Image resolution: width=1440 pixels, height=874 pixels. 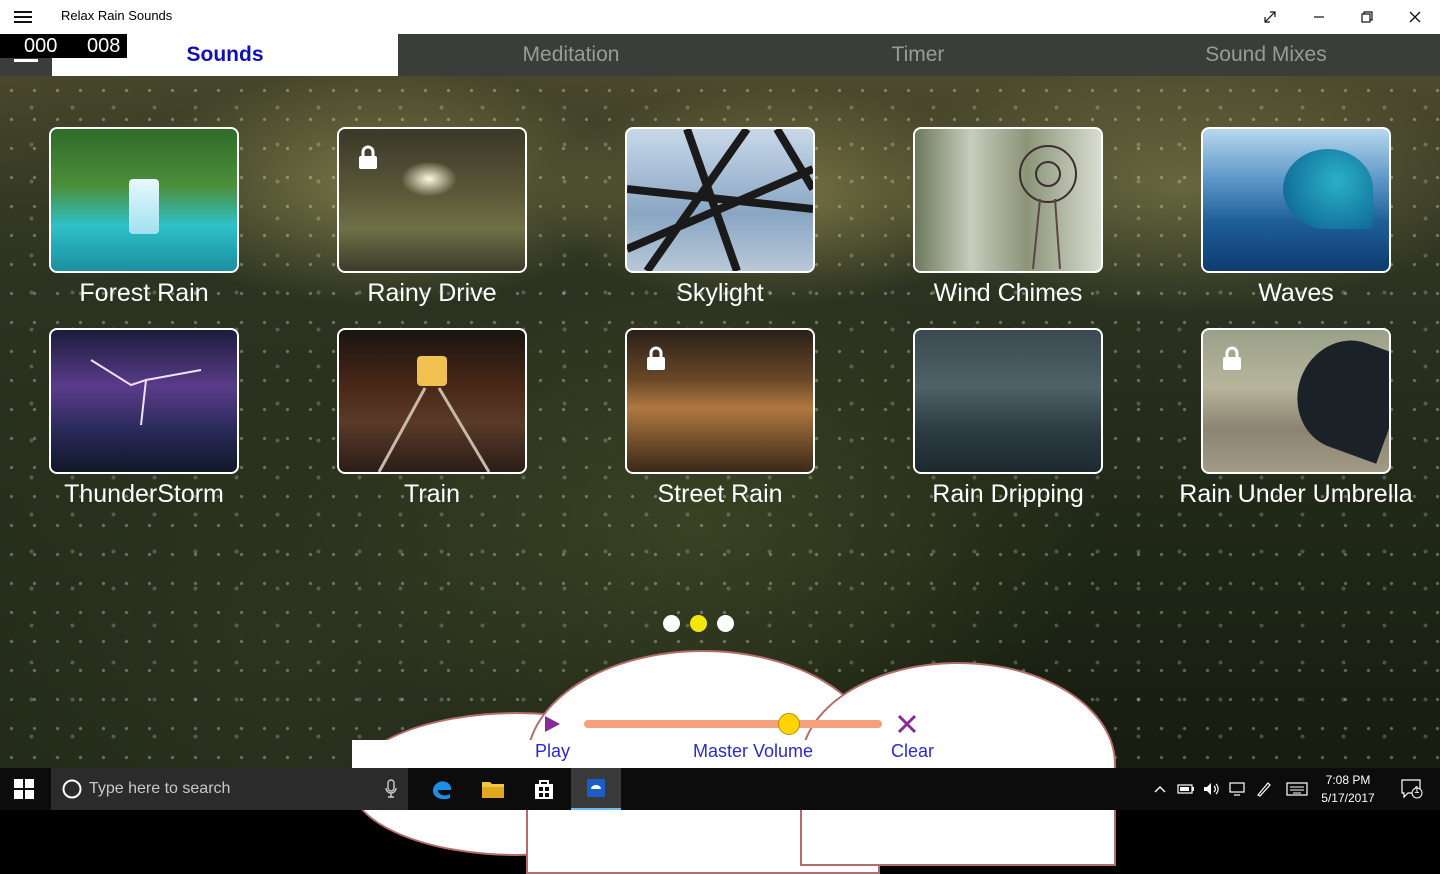 I want to click on microphone-icon, so click(x=391, y=789).